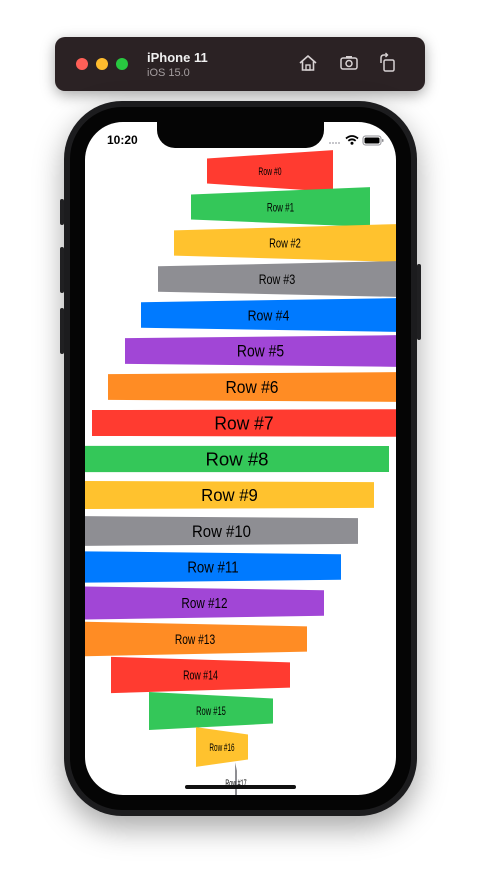  Describe the element at coordinates (168, 73) in the screenshot. I see `os-version: iOS 15.0` at that location.